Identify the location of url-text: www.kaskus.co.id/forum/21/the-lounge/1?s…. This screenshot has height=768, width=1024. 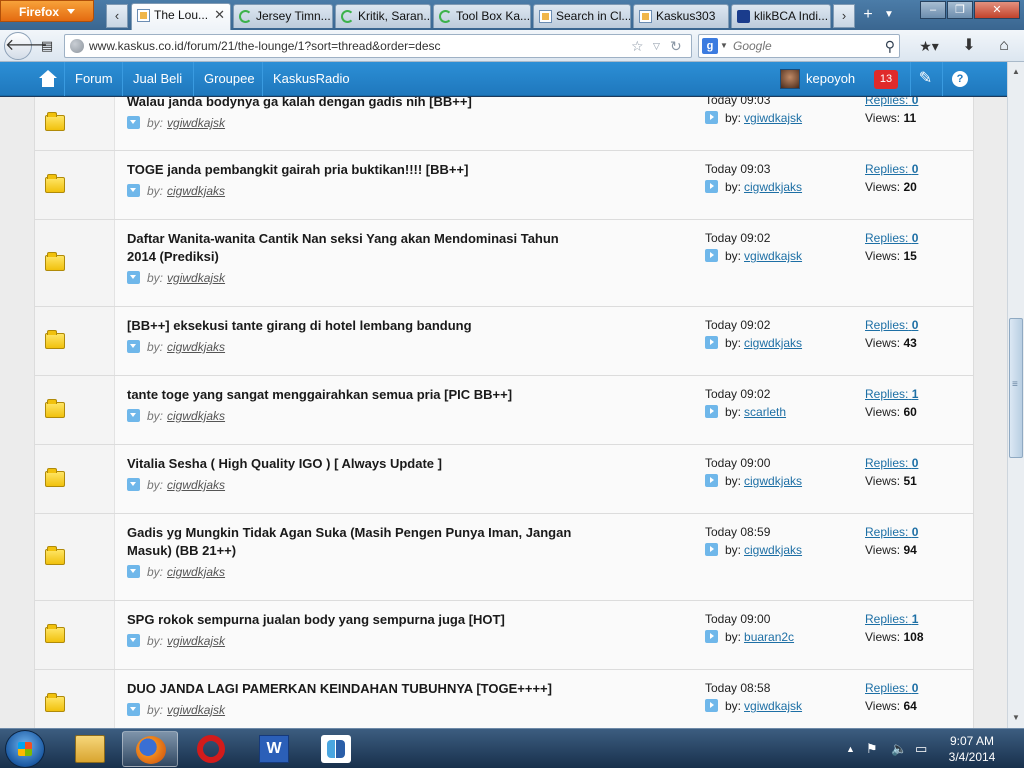
(265, 46).